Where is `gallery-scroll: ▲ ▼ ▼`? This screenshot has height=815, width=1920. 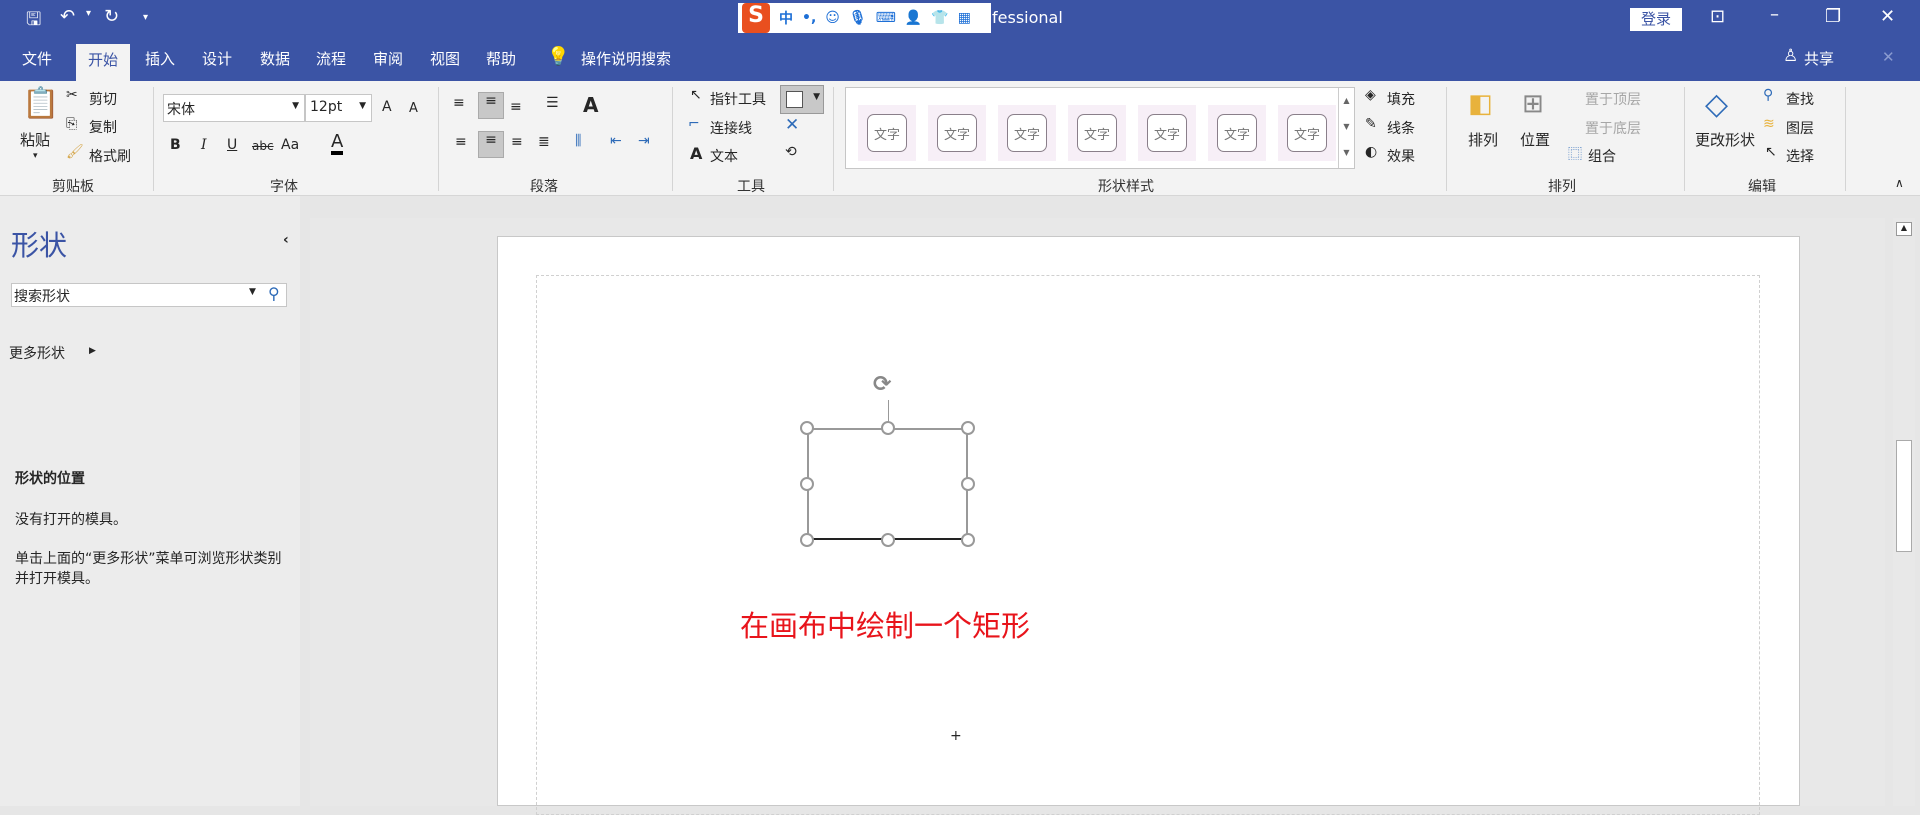 gallery-scroll: ▲ ▼ ▼ is located at coordinates (1346, 128).